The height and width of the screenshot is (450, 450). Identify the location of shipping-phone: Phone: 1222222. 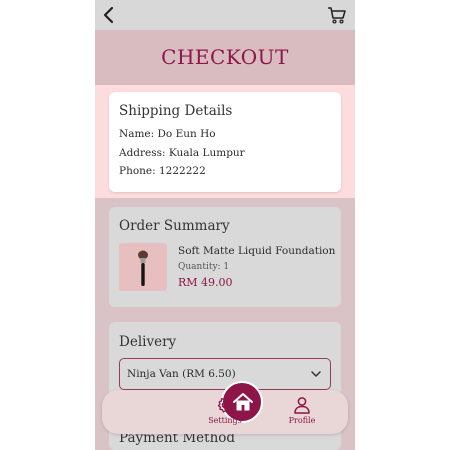
(162, 171).